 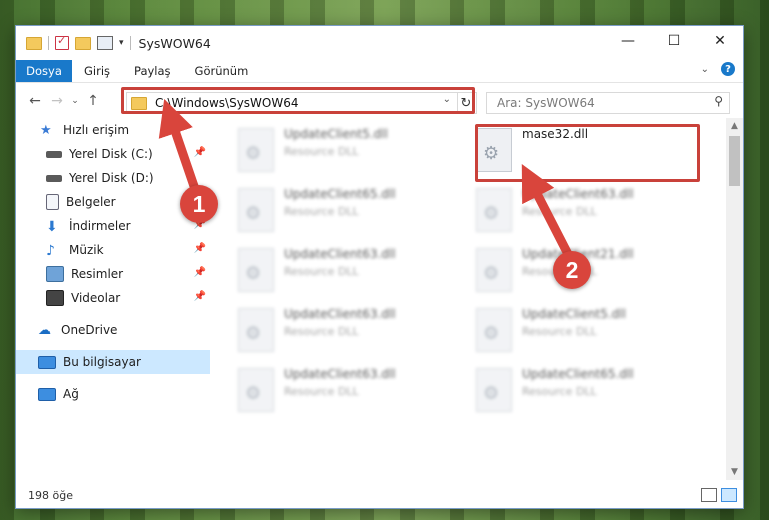 I want to click on step-marker-one: 1, so click(x=199, y=204).